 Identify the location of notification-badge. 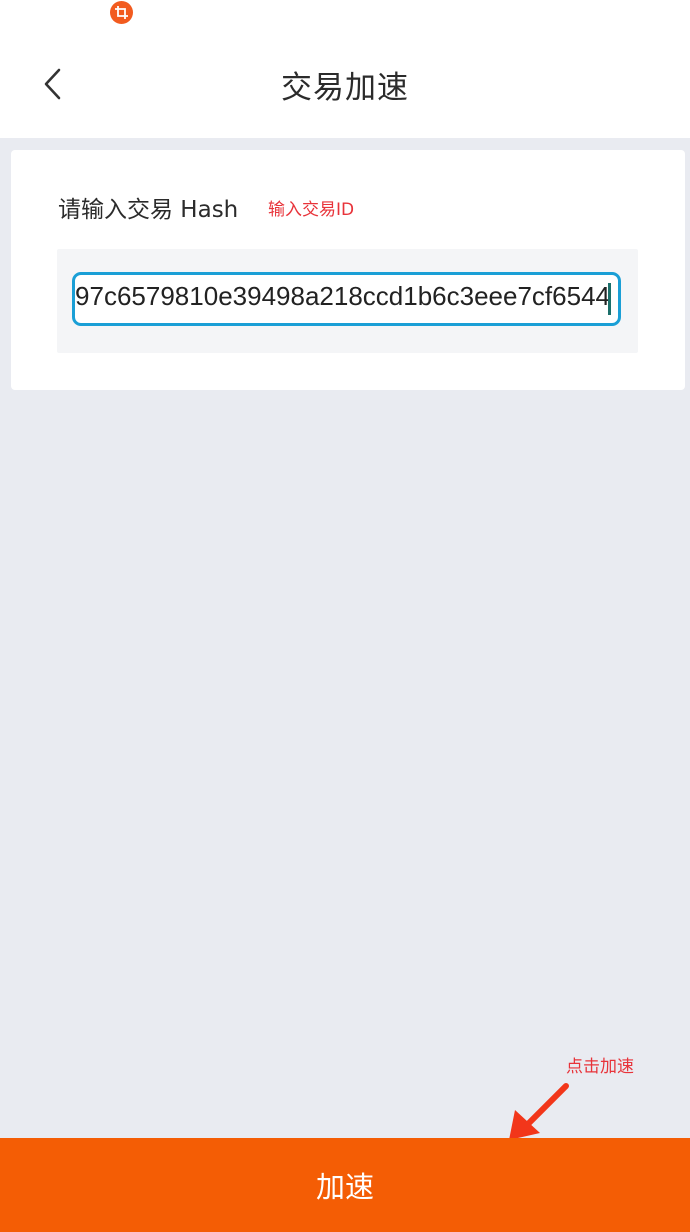
(121, 12).